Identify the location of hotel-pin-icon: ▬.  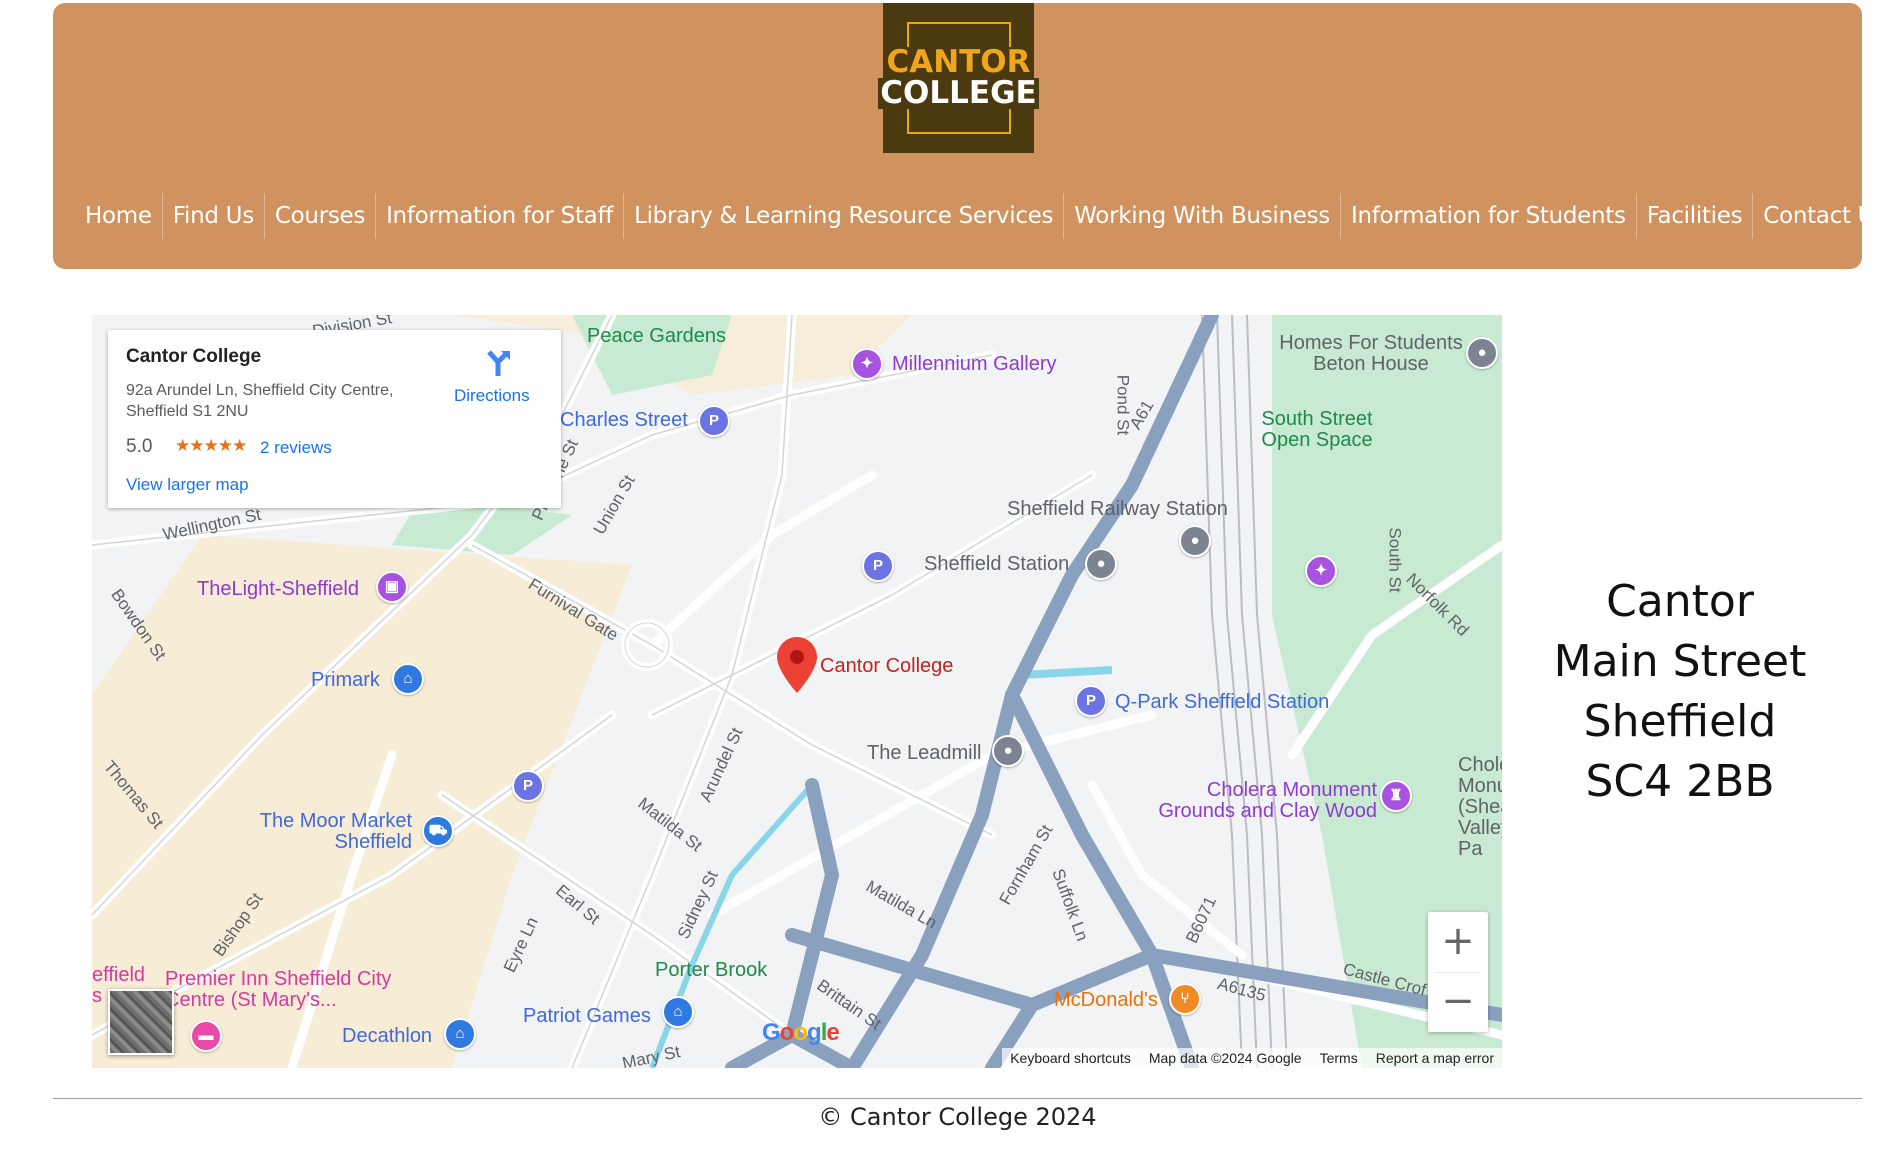
(206, 1036).